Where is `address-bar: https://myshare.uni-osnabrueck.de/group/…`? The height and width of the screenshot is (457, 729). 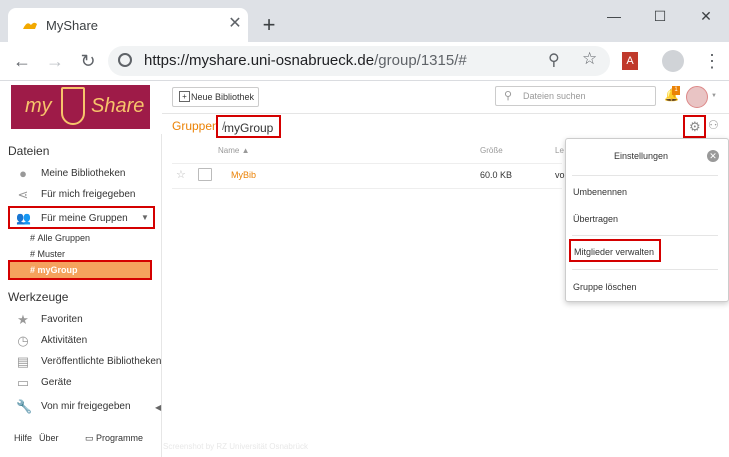
address-bar: https://myshare.uni-osnabrueck.de/group/… is located at coordinates (359, 61).